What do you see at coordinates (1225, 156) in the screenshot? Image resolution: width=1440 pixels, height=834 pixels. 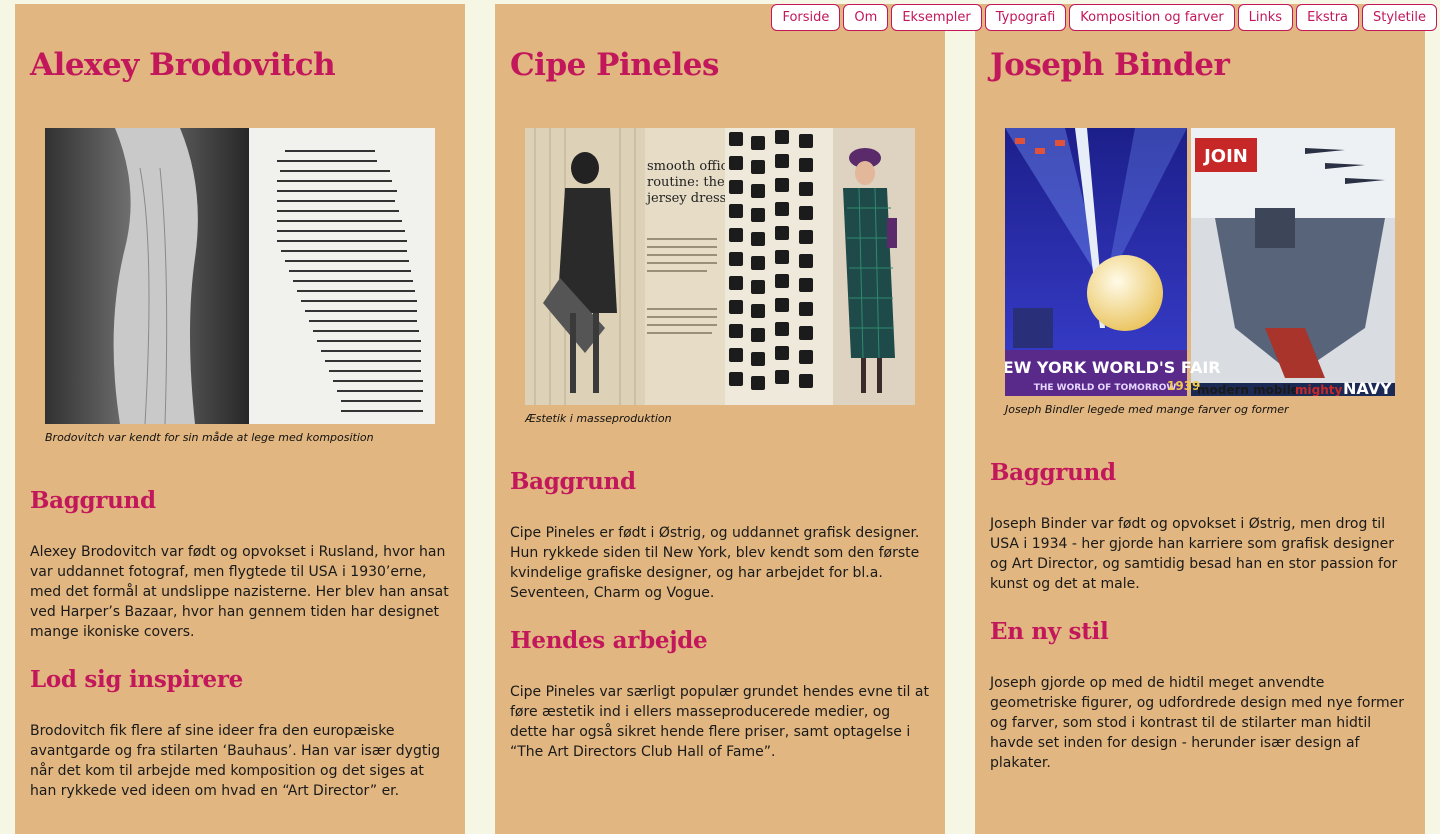 I see `poster2-join: JOIN` at bounding box center [1225, 156].